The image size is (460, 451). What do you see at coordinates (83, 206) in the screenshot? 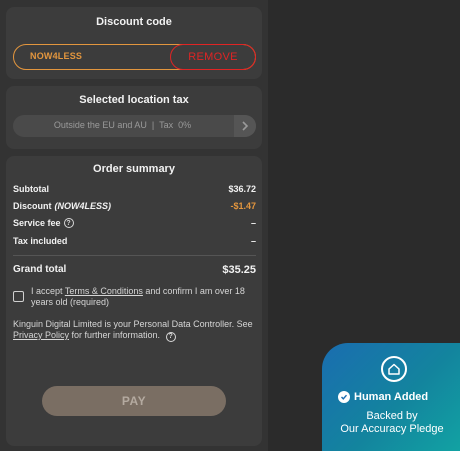
I see `discount-row-code: (NOW4LESS)` at bounding box center [83, 206].